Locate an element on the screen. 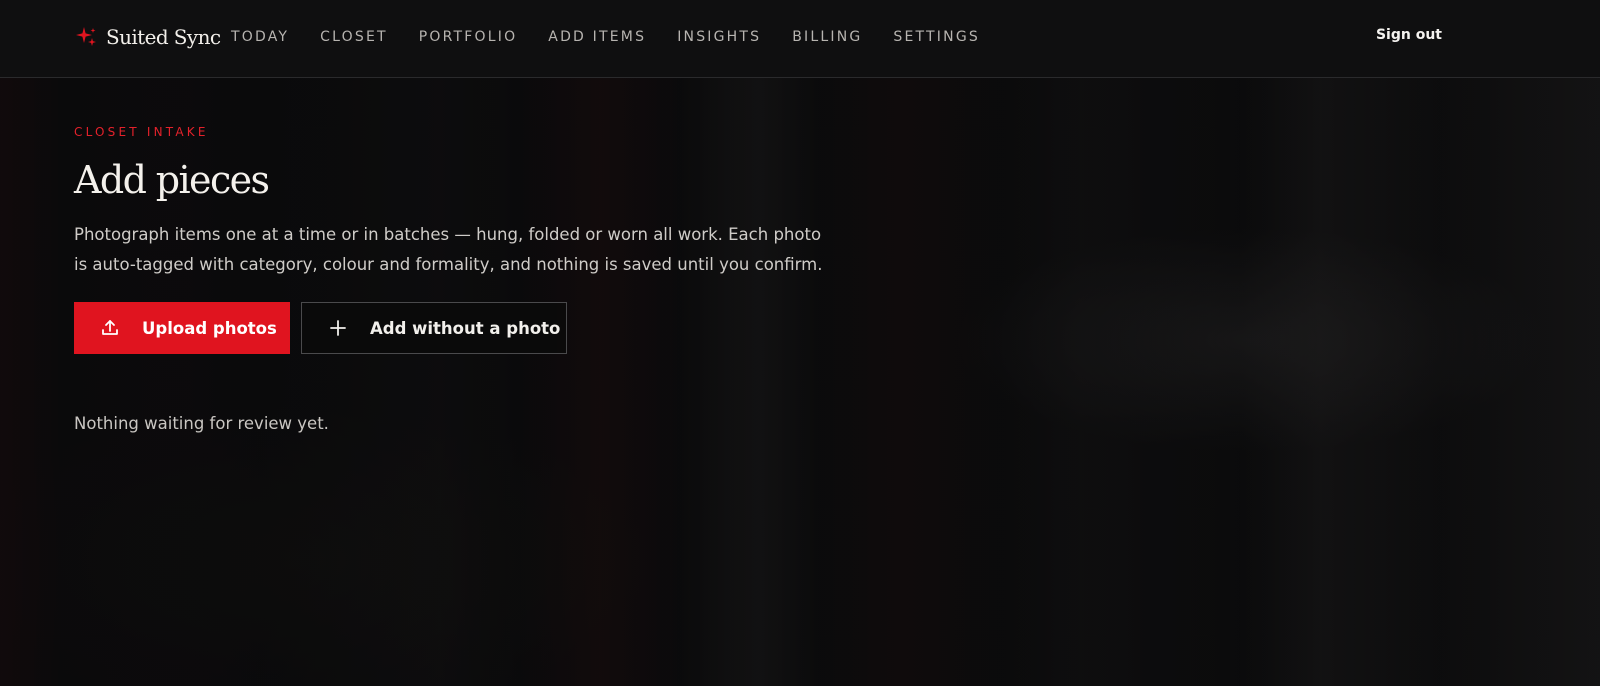 Image resolution: width=1600 pixels, height=686 pixels. add-without-photo-button: Add without a photo is located at coordinates (434, 328).